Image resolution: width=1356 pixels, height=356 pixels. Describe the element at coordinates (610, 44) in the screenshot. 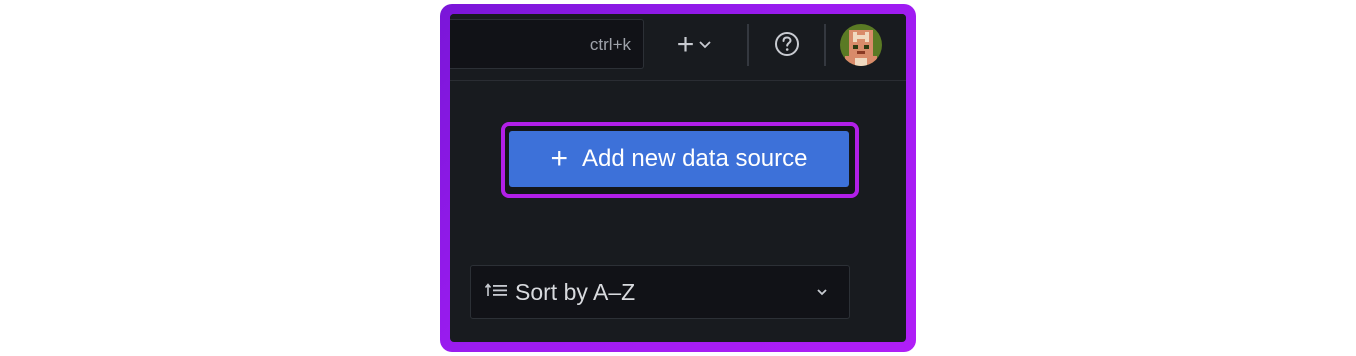

I see `search-shortcut-hint: ctrl+k` at that location.